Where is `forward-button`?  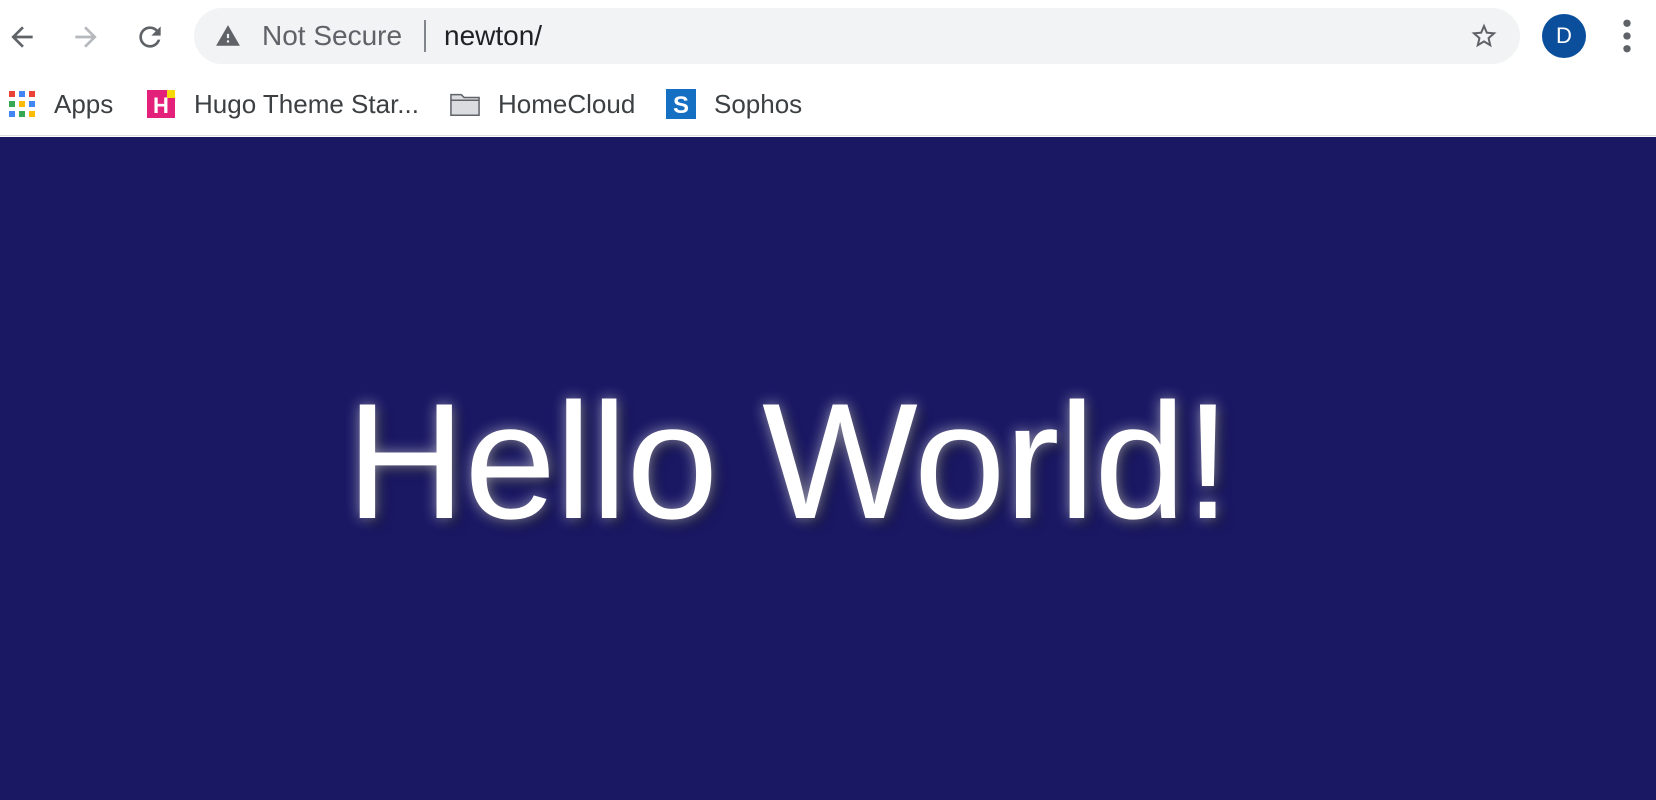
forward-button is located at coordinates (86, 37).